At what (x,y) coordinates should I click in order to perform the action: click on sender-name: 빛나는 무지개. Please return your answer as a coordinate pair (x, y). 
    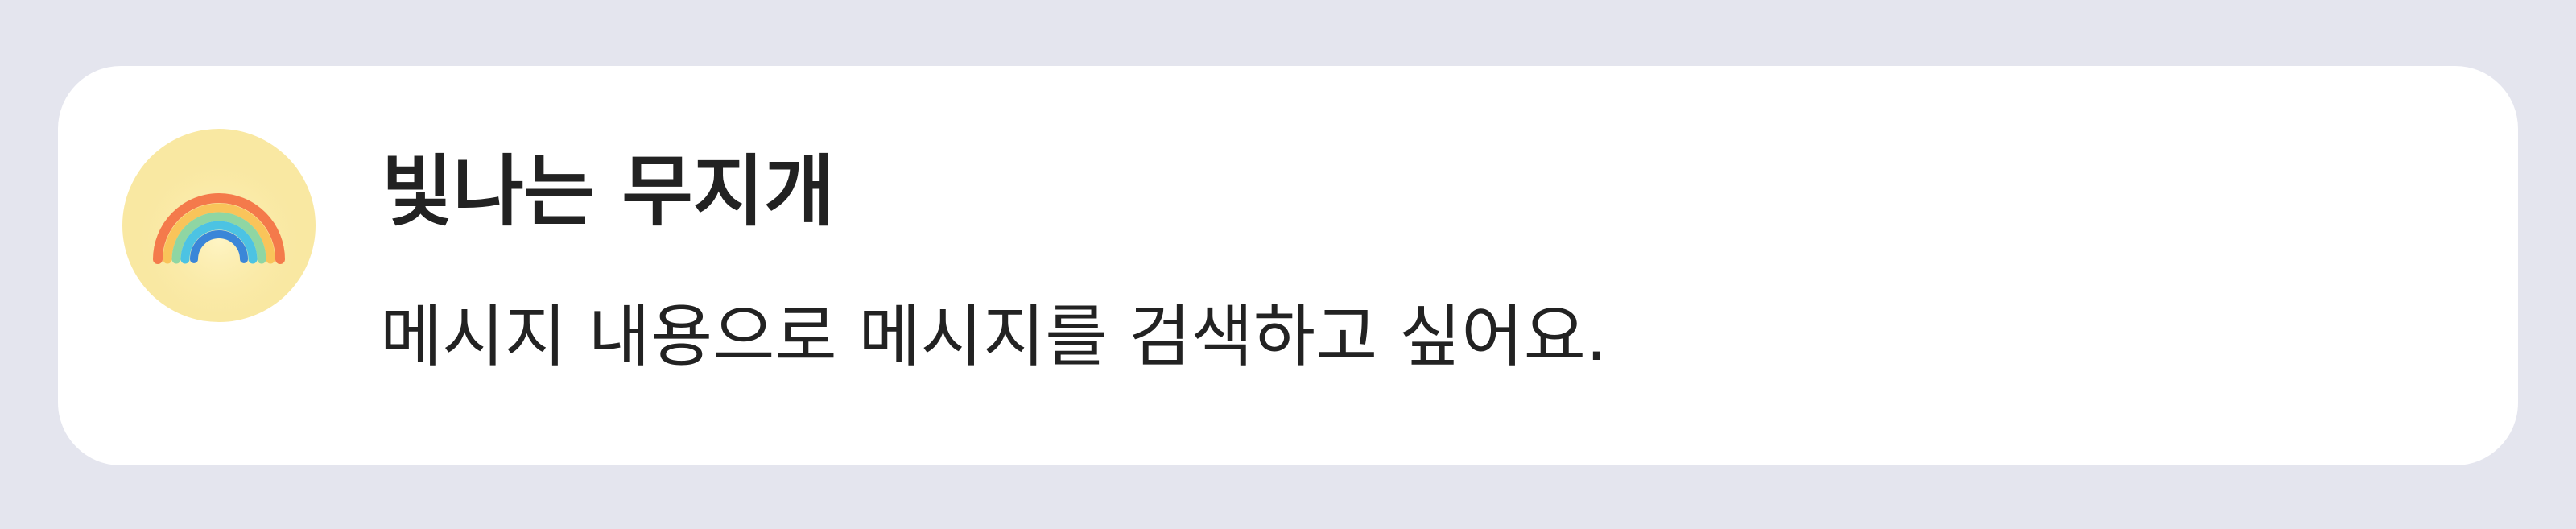
    Looking at the image, I should click on (609, 192).